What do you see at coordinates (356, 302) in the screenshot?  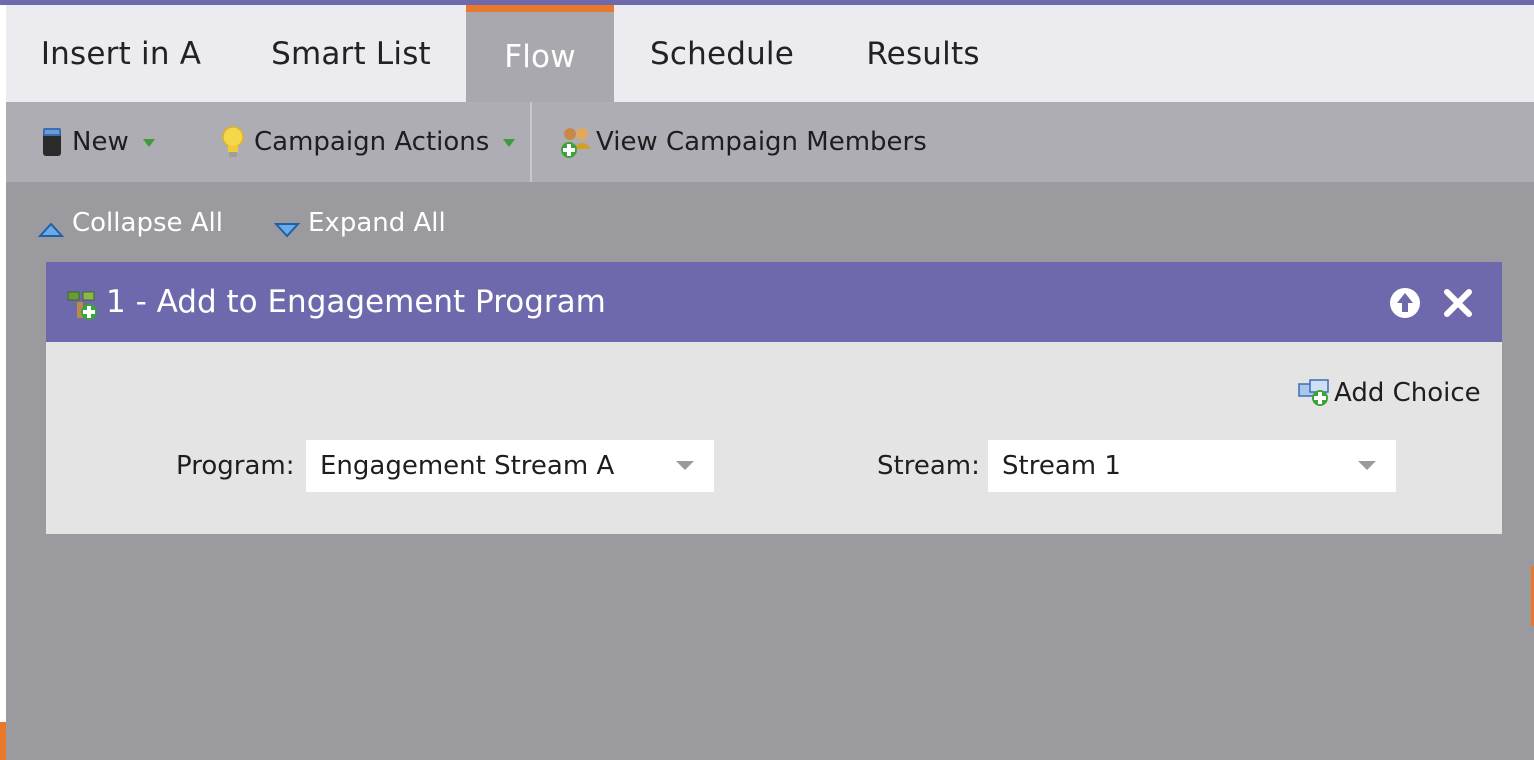 I see `flow-step-title: 1 - Add to Engagement Program` at bounding box center [356, 302].